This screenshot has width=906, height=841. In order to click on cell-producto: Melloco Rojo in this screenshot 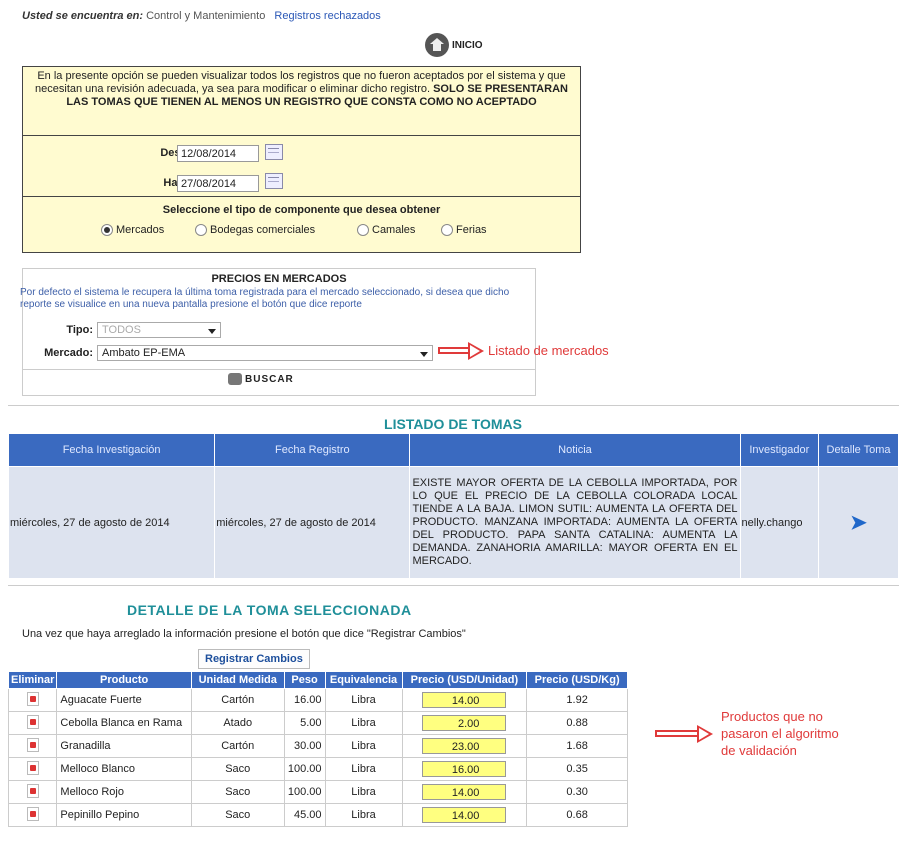, I will do `click(124, 792)`.